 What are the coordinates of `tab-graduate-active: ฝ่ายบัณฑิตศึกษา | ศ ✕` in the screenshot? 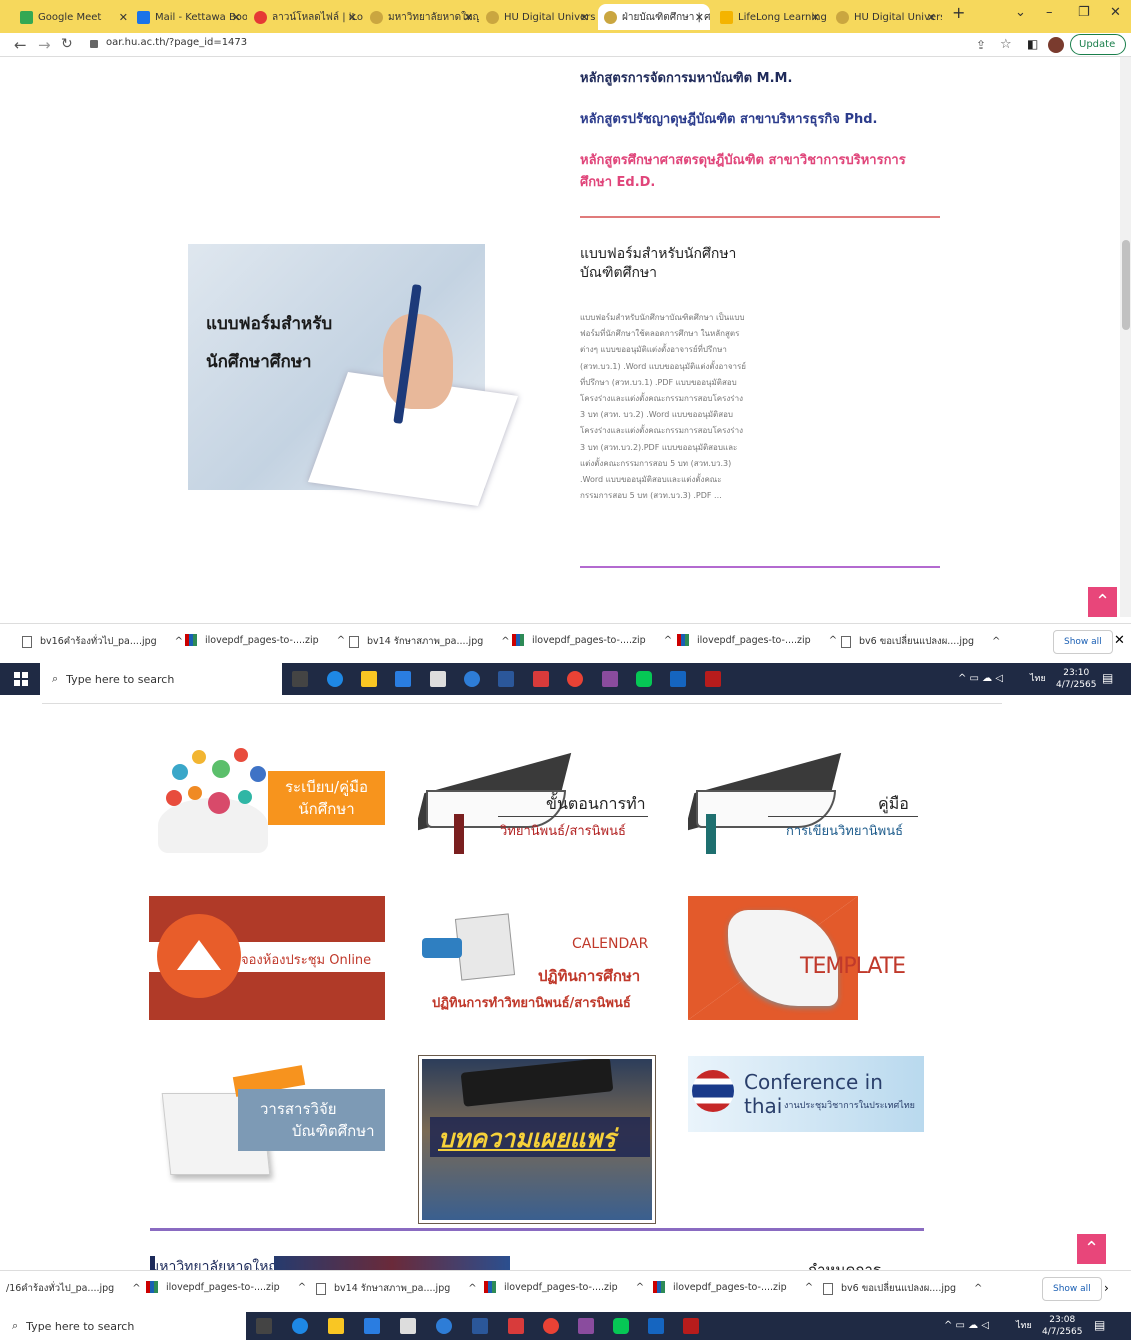 It's located at (654, 17).